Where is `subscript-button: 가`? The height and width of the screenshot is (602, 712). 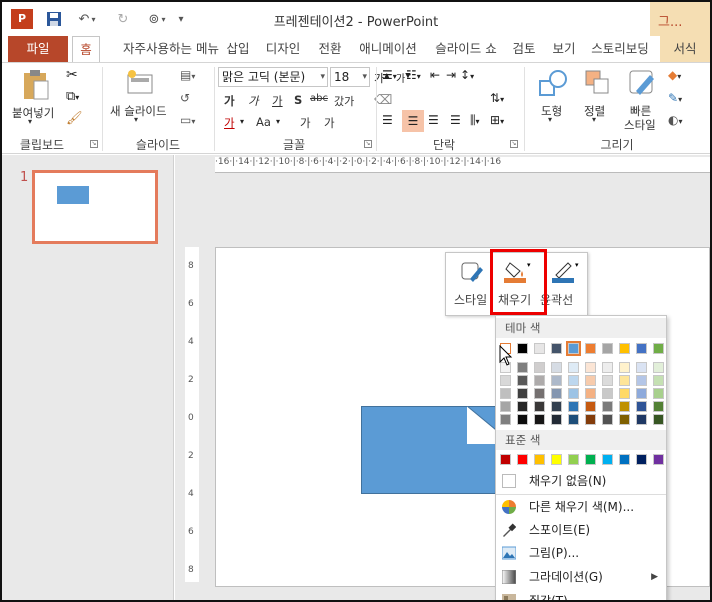
subscript-button: 가 is located at coordinates (329, 123).